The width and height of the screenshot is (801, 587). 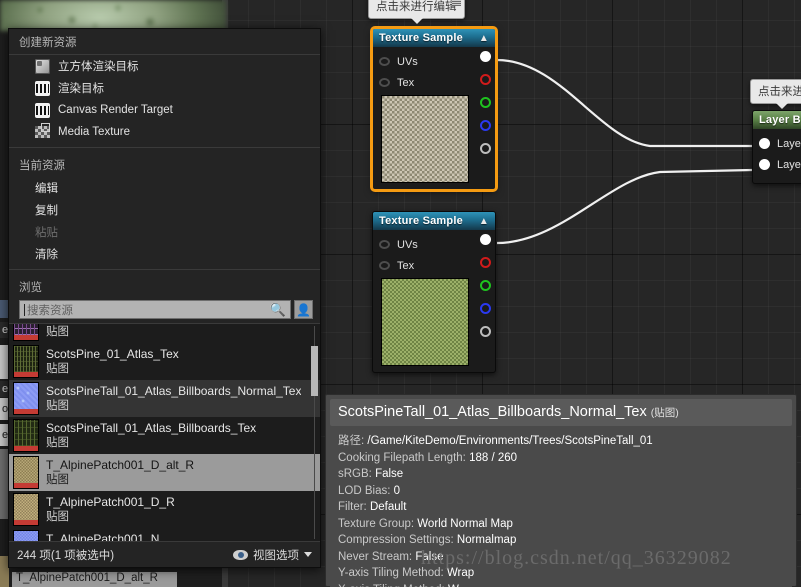 I want to click on details-row-label: Never Stream:, so click(x=375, y=556).